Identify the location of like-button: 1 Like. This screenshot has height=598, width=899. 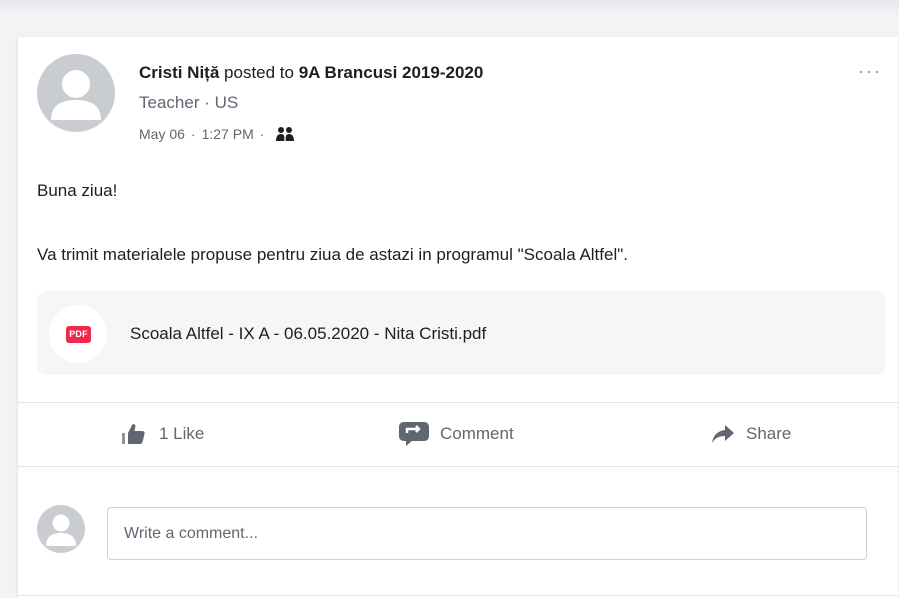
(162, 434).